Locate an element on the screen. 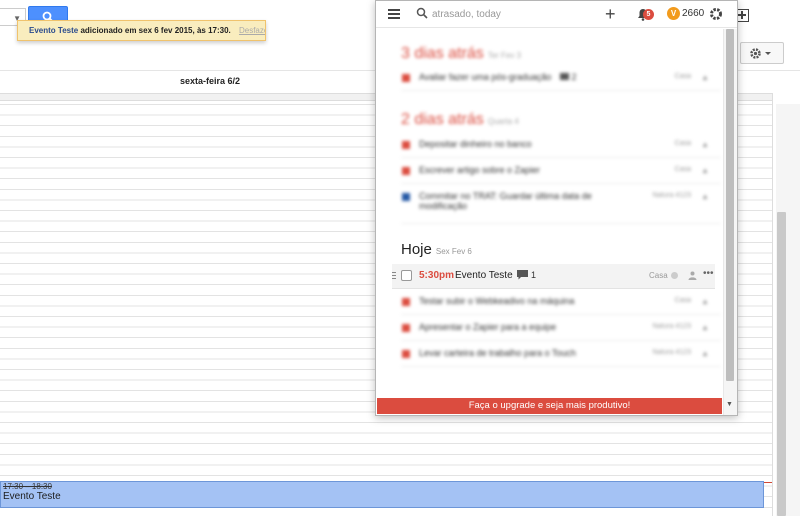 This screenshot has width=800, height=516. project-name: Casa is located at coordinates (658, 275).